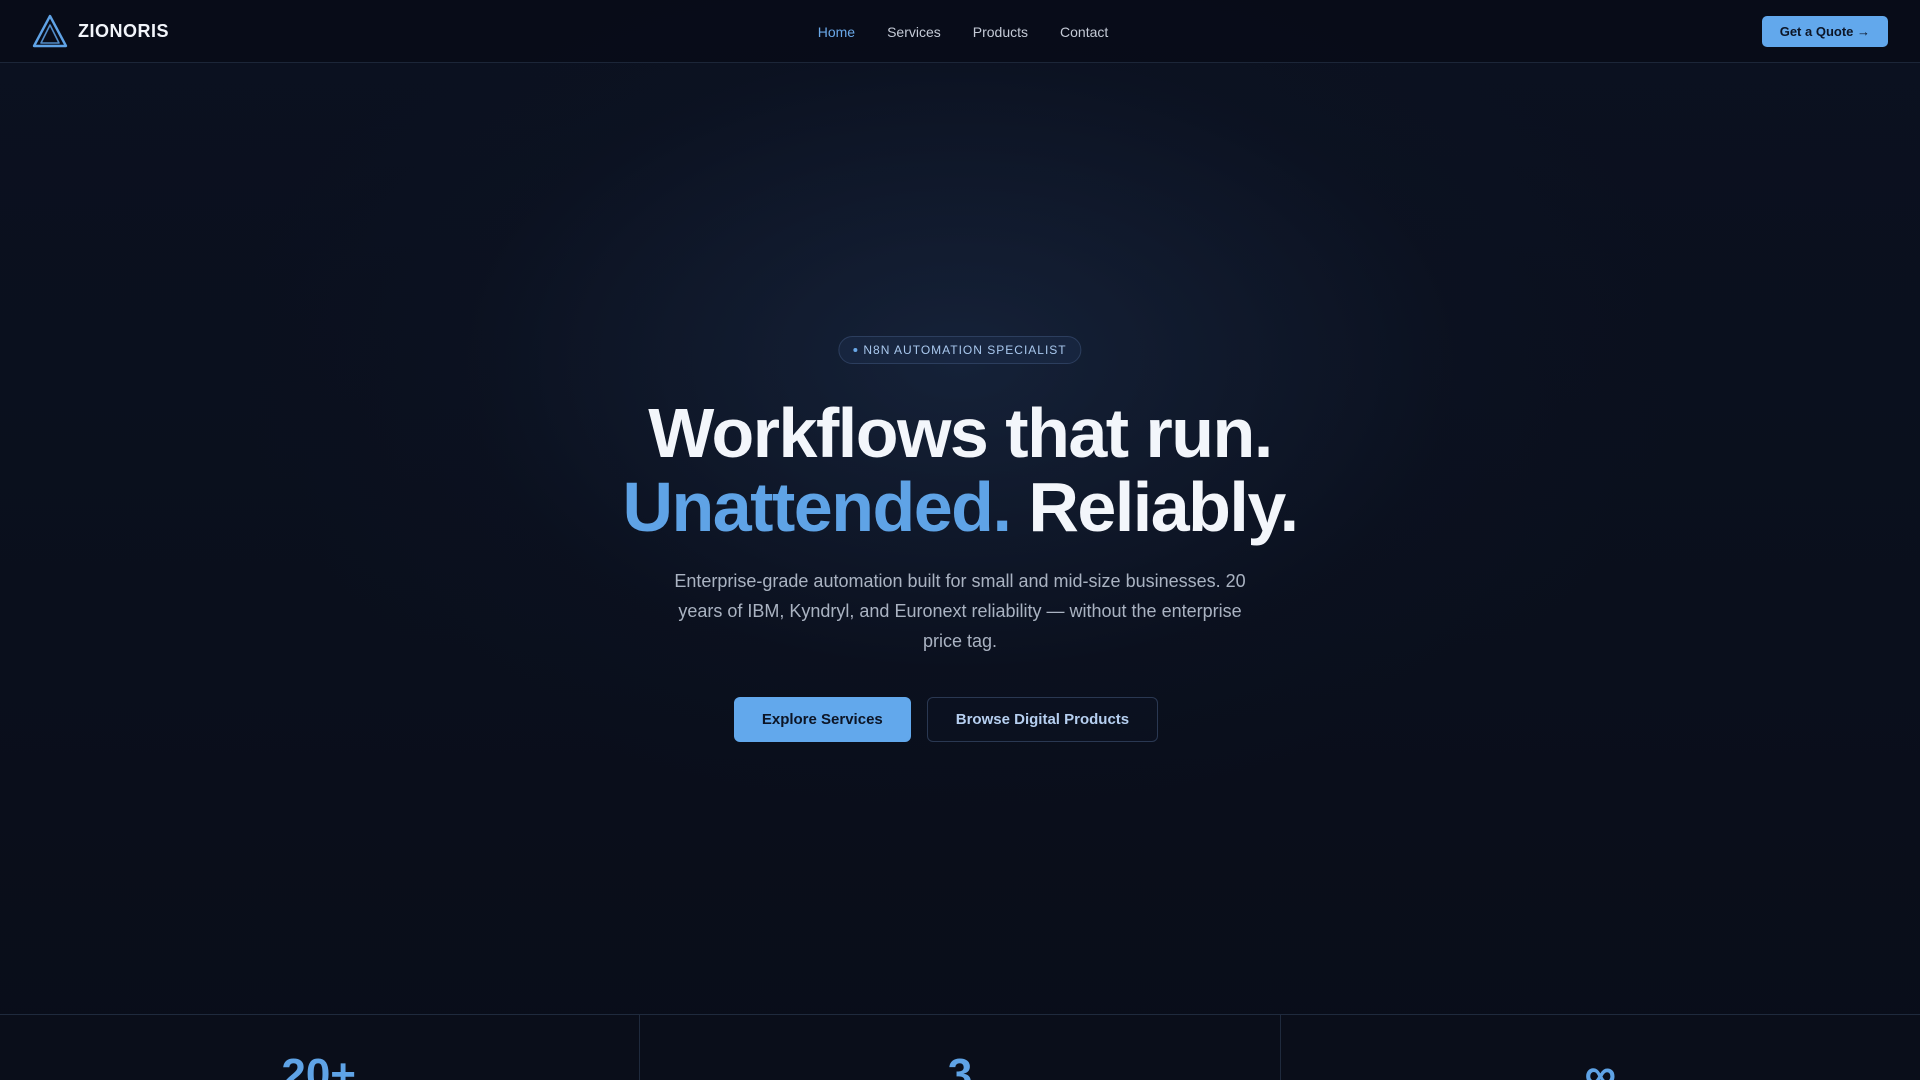 The image size is (1920, 1080). What do you see at coordinates (1824, 31) in the screenshot?
I see `get-a-quote-button: Get a Quote →` at bounding box center [1824, 31].